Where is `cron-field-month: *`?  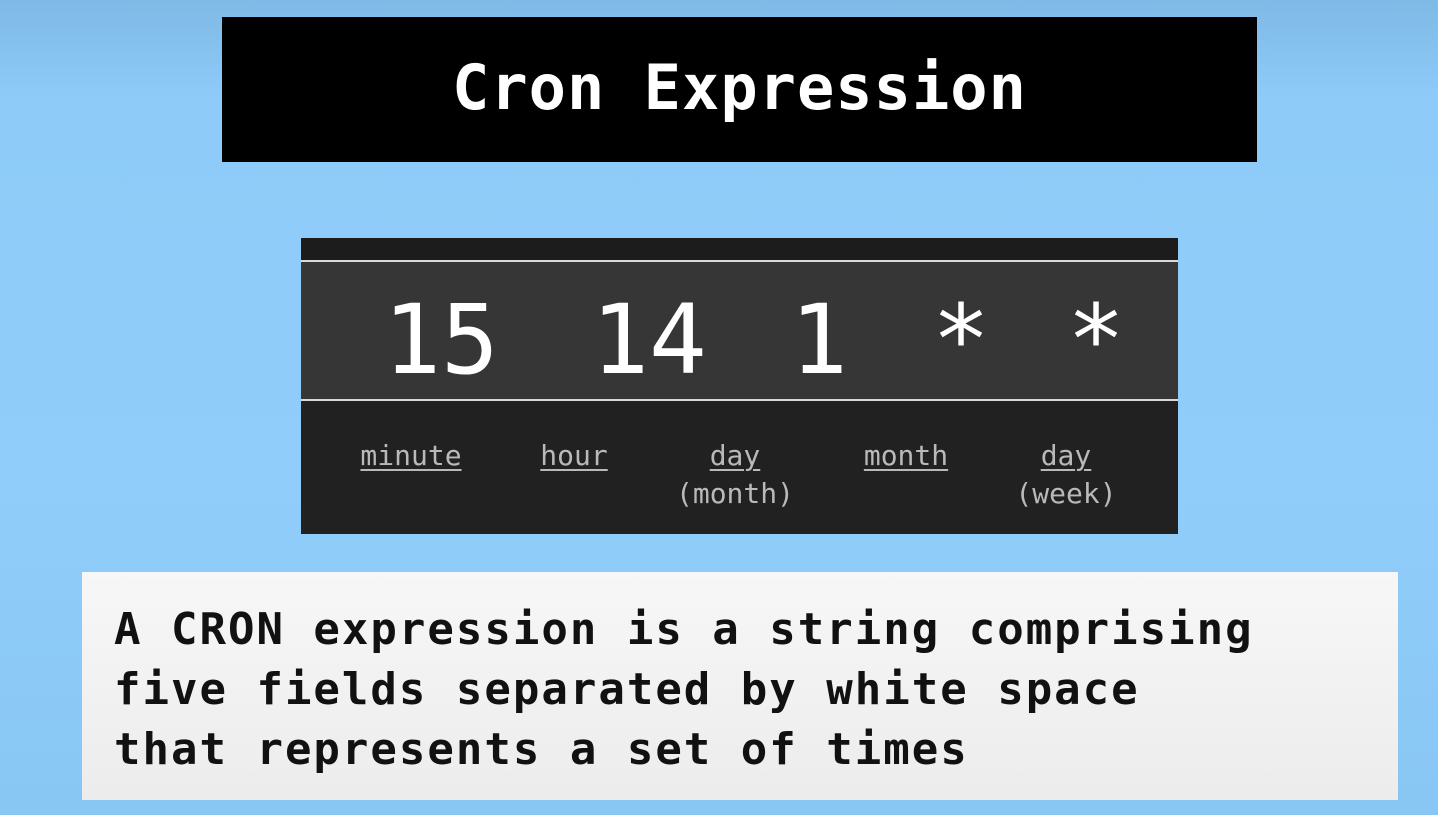
cron-field-month: * is located at coordinates (961, 340).